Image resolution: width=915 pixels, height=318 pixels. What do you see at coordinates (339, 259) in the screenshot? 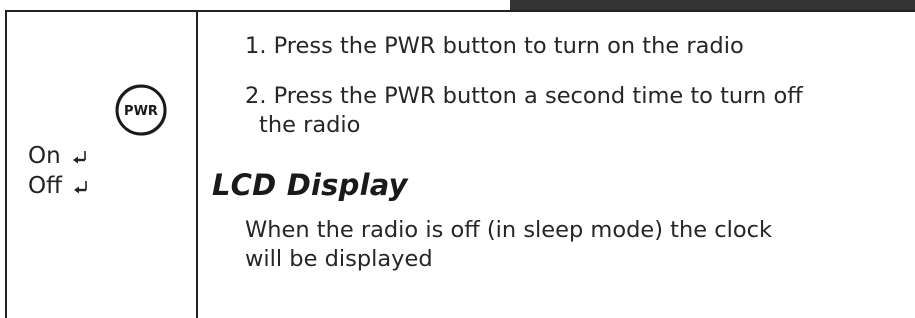
I see `body-line: will be displayed` at bounding box center [339, 259].